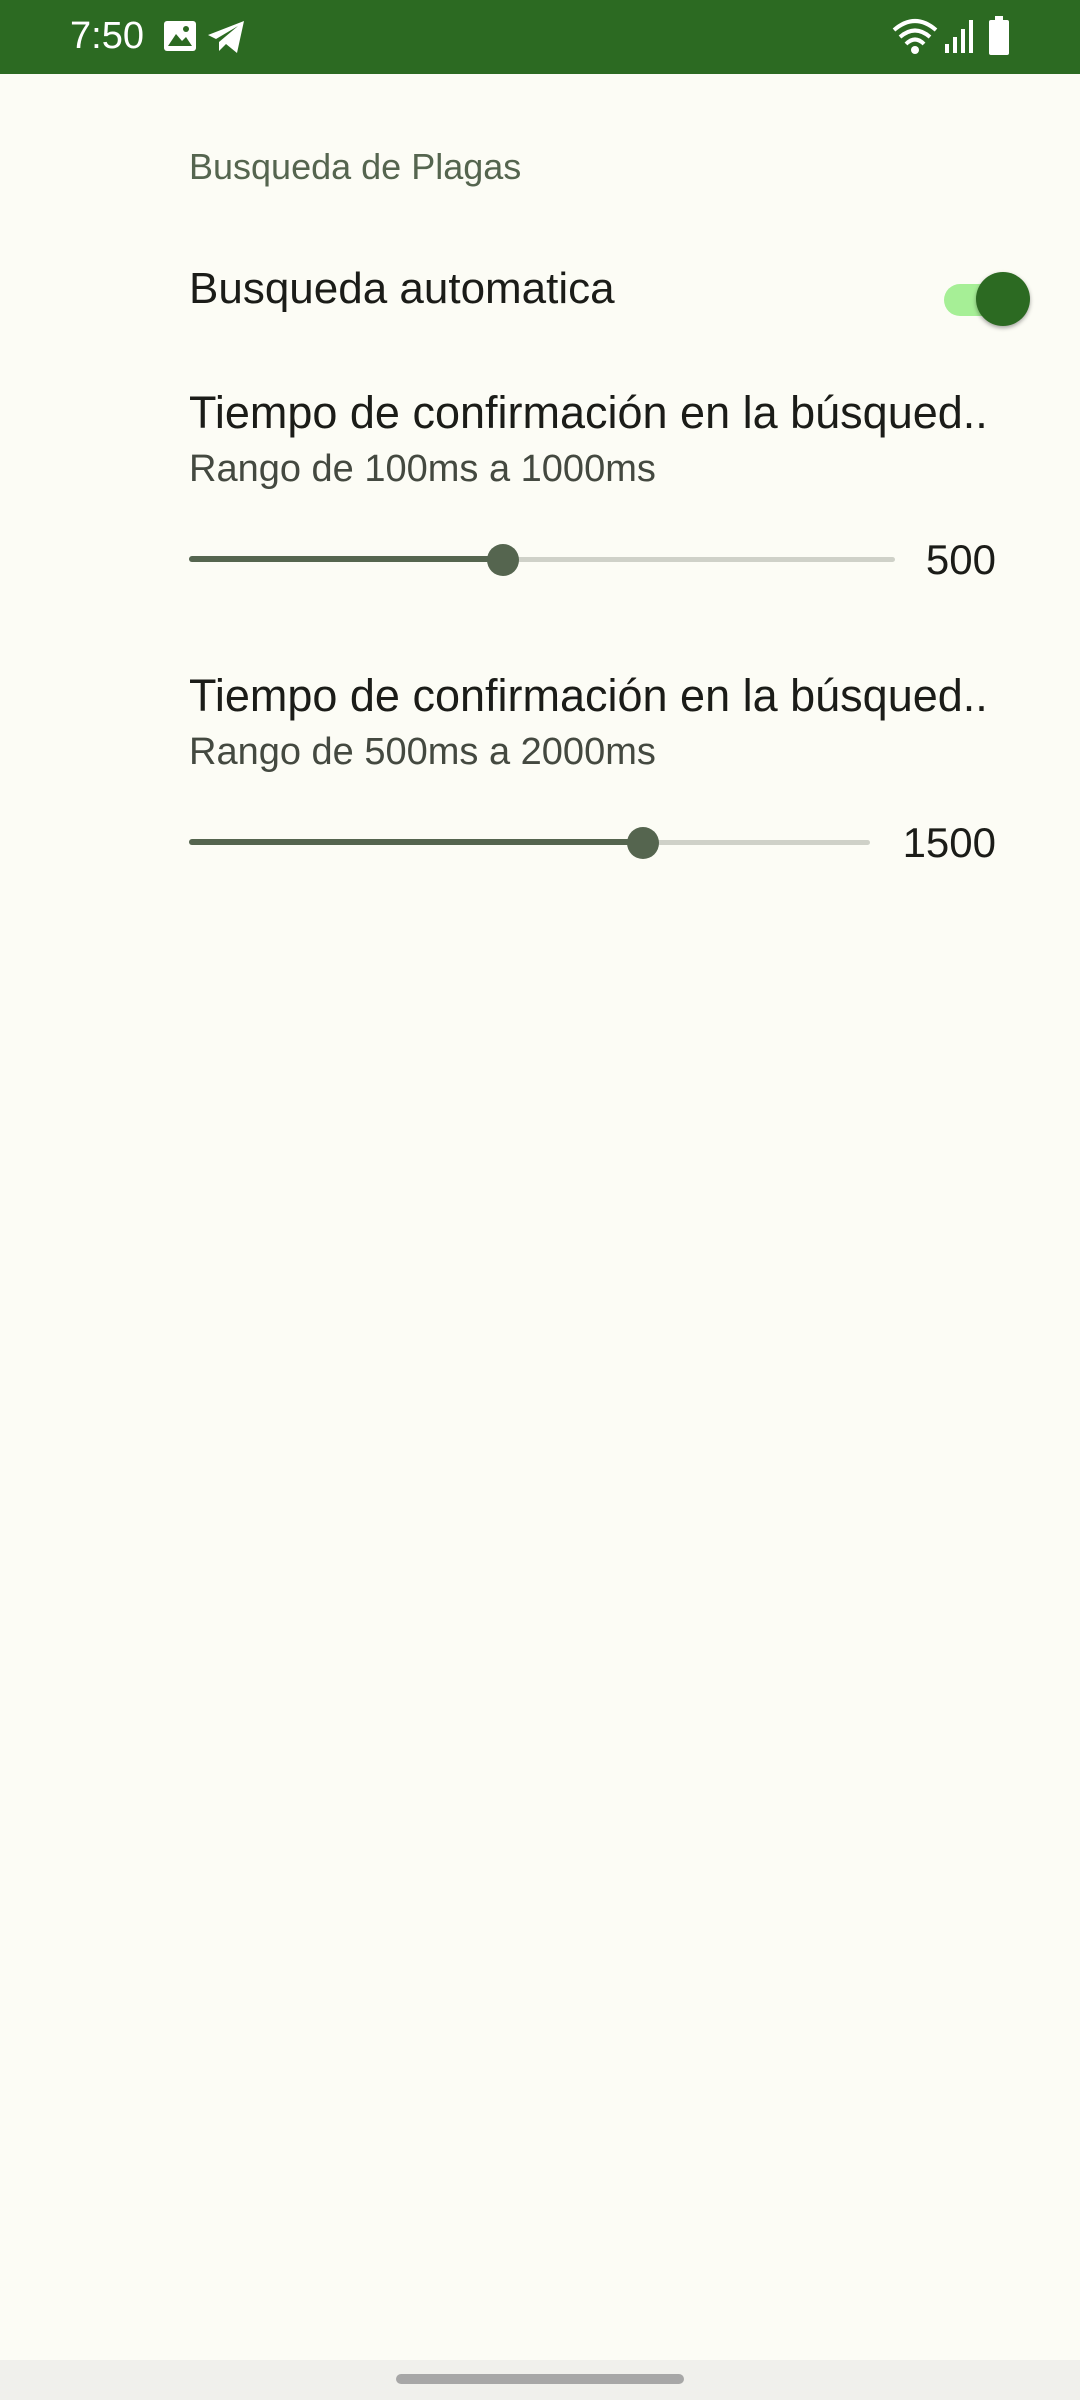 This screenshot has width=1080, height=2400. Describe the element at coordinates (960, 38) in the screenshot. I see `signal-icon` at that location.